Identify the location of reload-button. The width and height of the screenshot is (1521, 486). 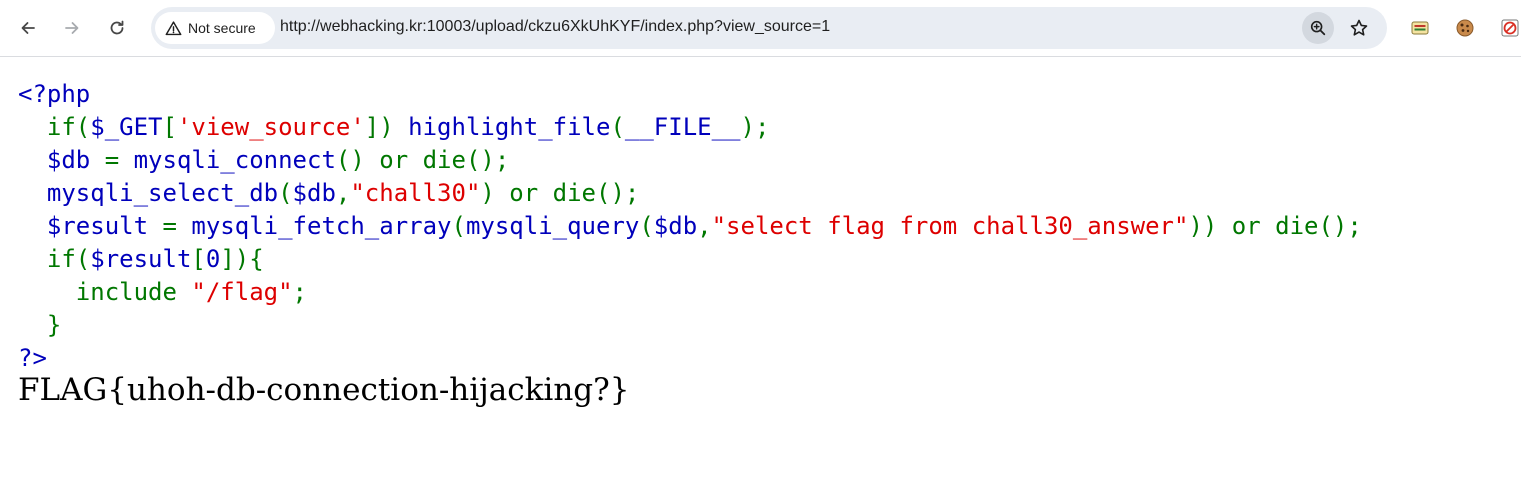
(117, 28).